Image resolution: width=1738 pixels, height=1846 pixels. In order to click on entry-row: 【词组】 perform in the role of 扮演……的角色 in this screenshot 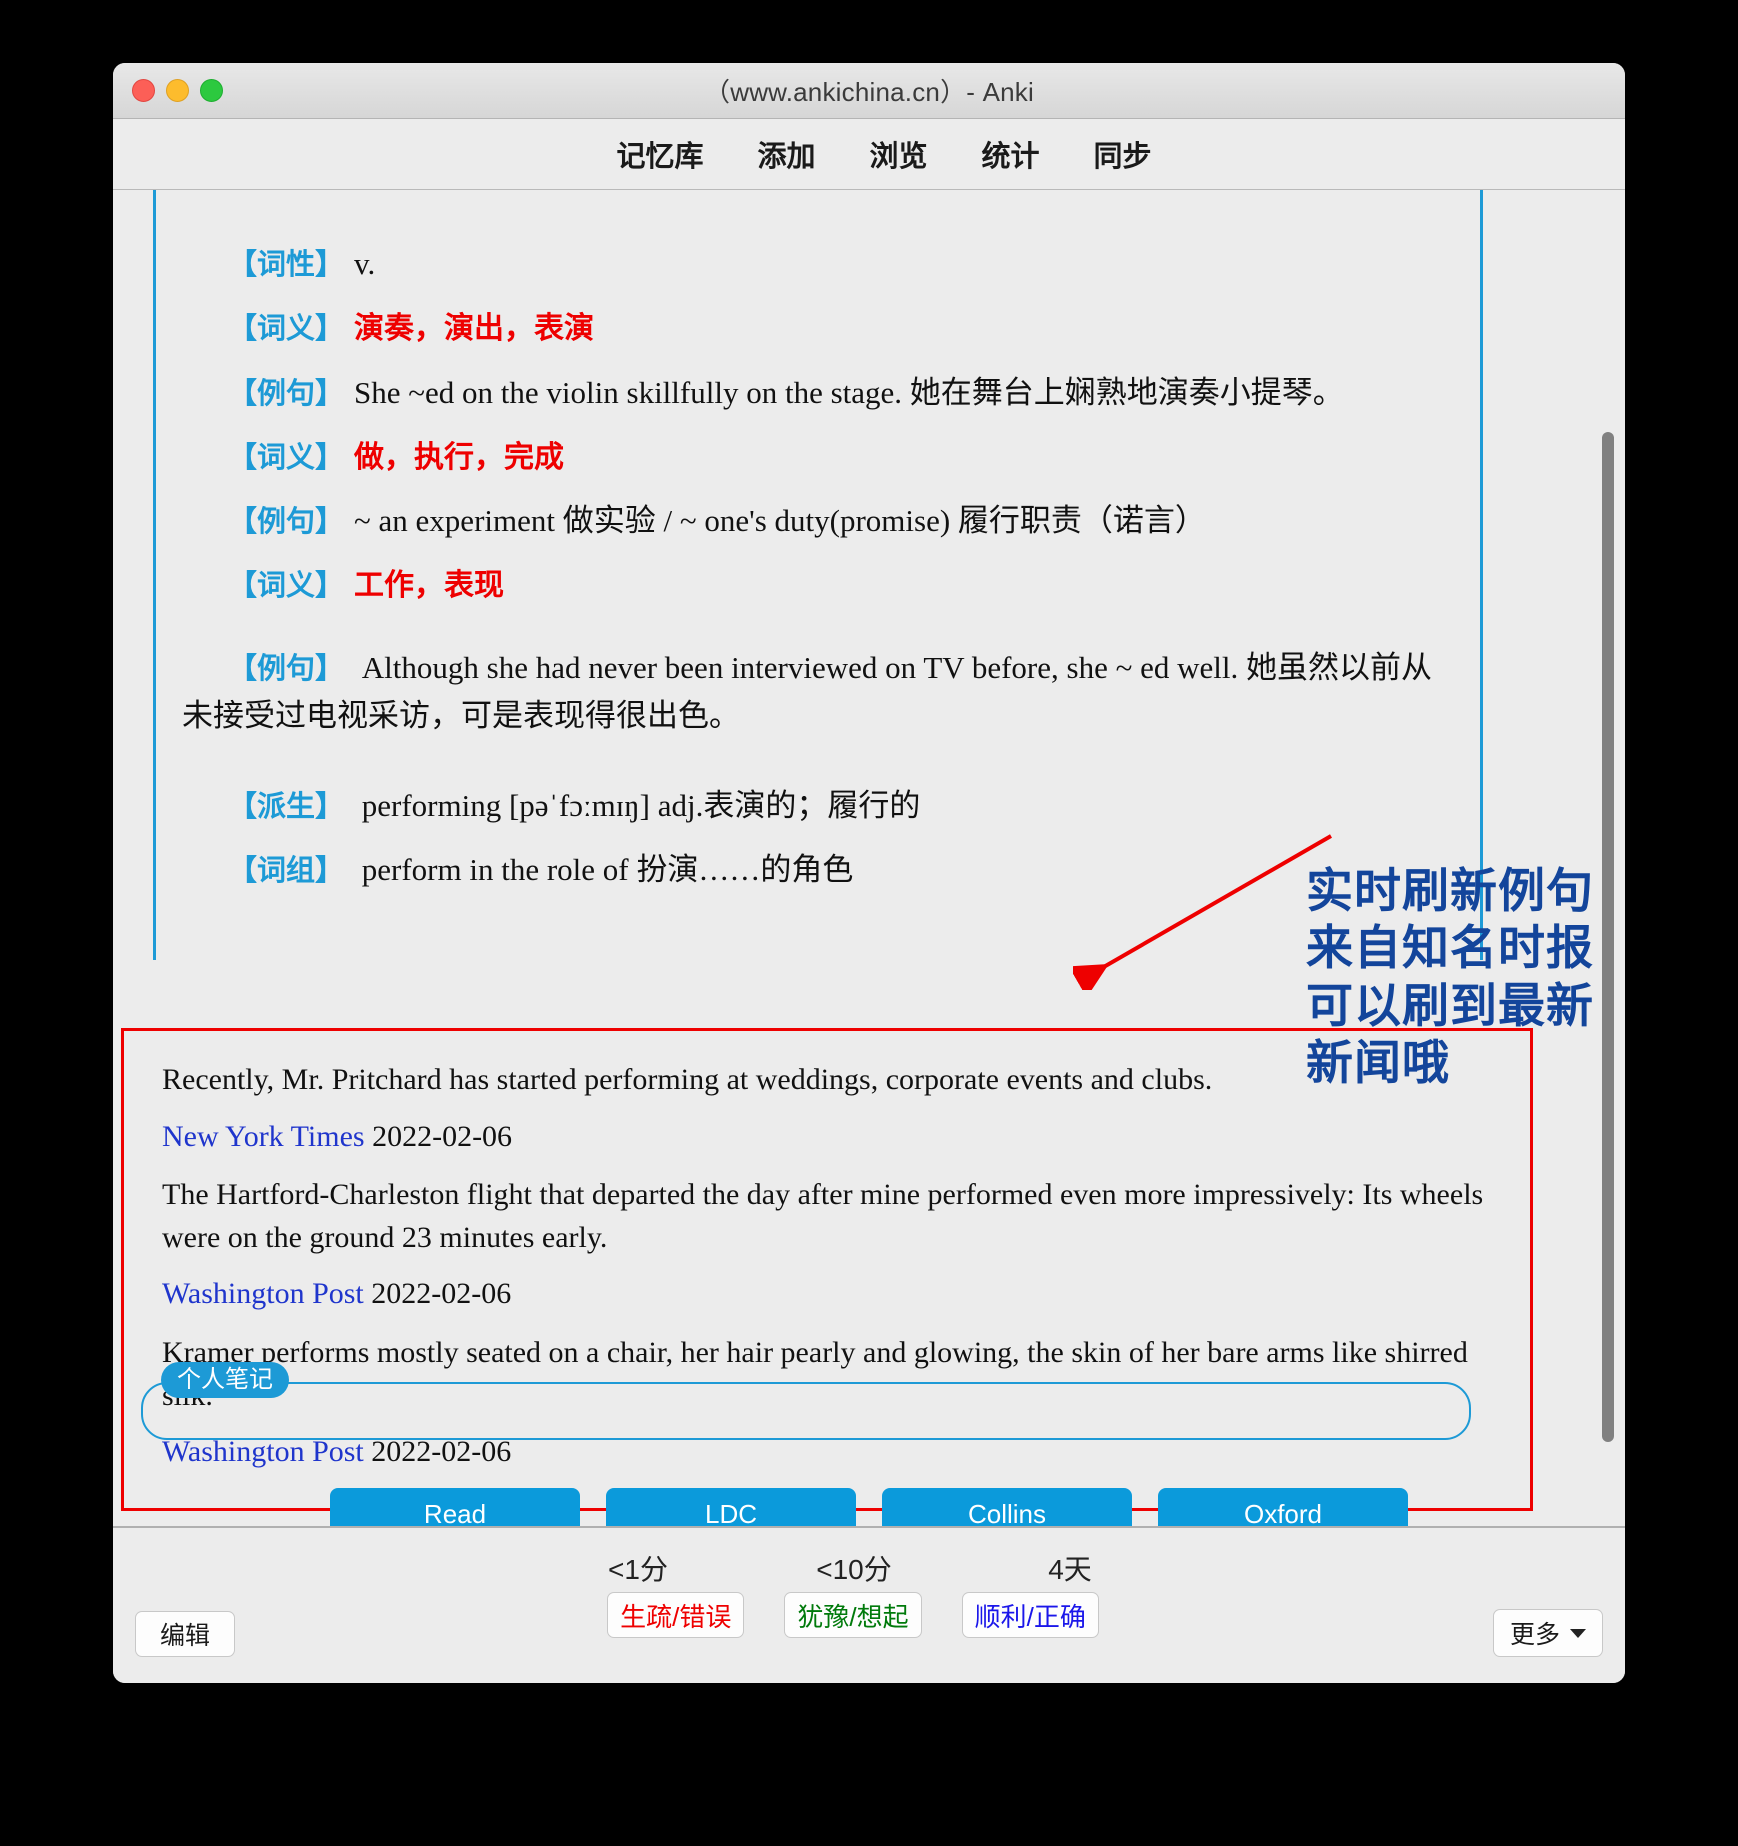, I will do `click(844, 870)`.